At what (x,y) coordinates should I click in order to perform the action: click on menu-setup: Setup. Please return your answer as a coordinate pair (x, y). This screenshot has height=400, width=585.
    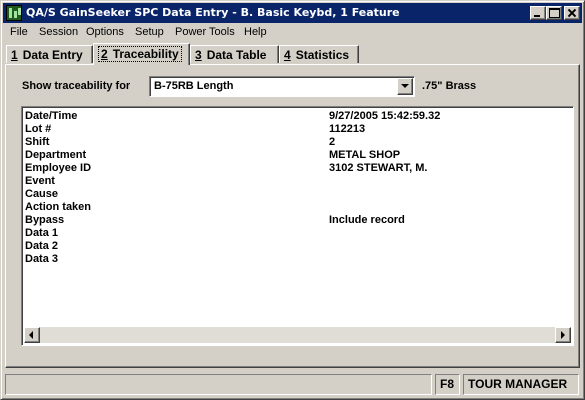
    Looking at the image, I should click on (149, 32).